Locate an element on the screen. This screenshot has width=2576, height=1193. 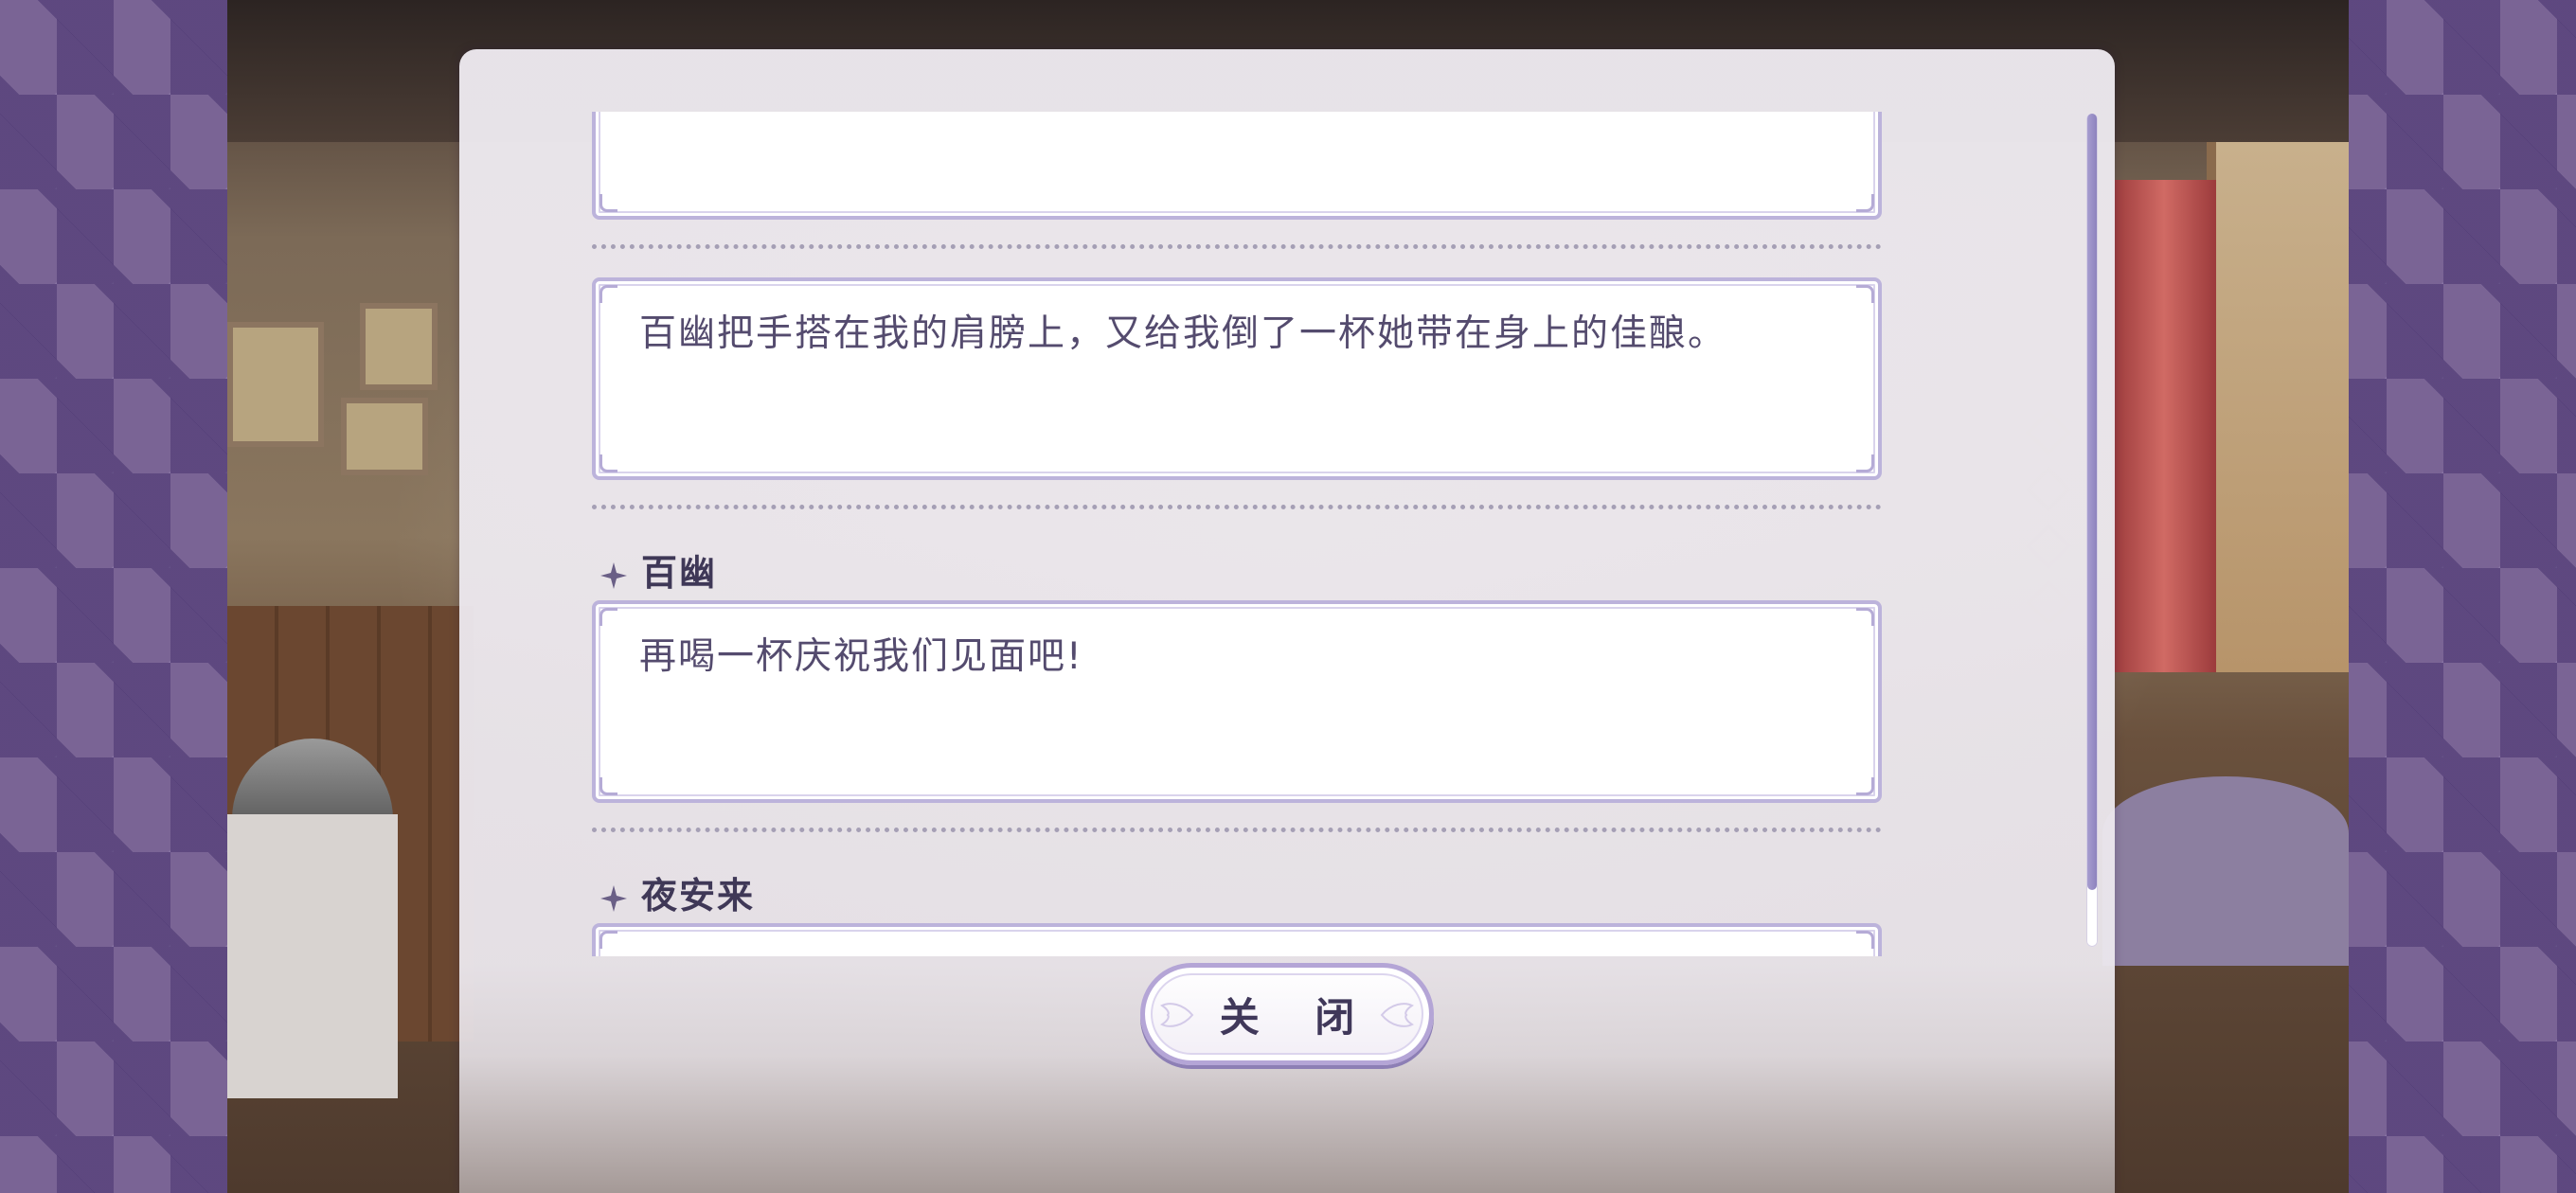
dialogue-text: 再喝一杯庆祝我们见面吧! is located at coordinates (861, 656).